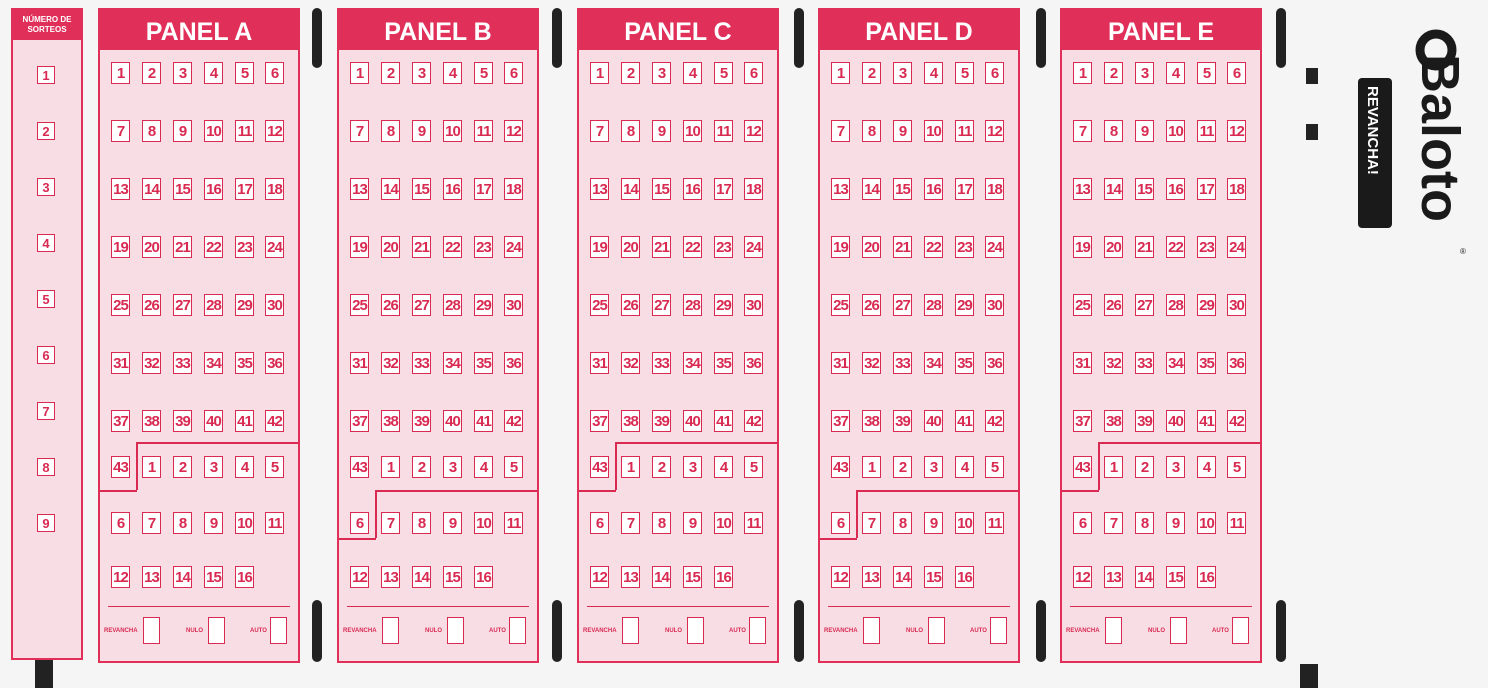 This screenshot has width=1488, height=688. I want to click on number-box-10: 10, so click(933, 131).